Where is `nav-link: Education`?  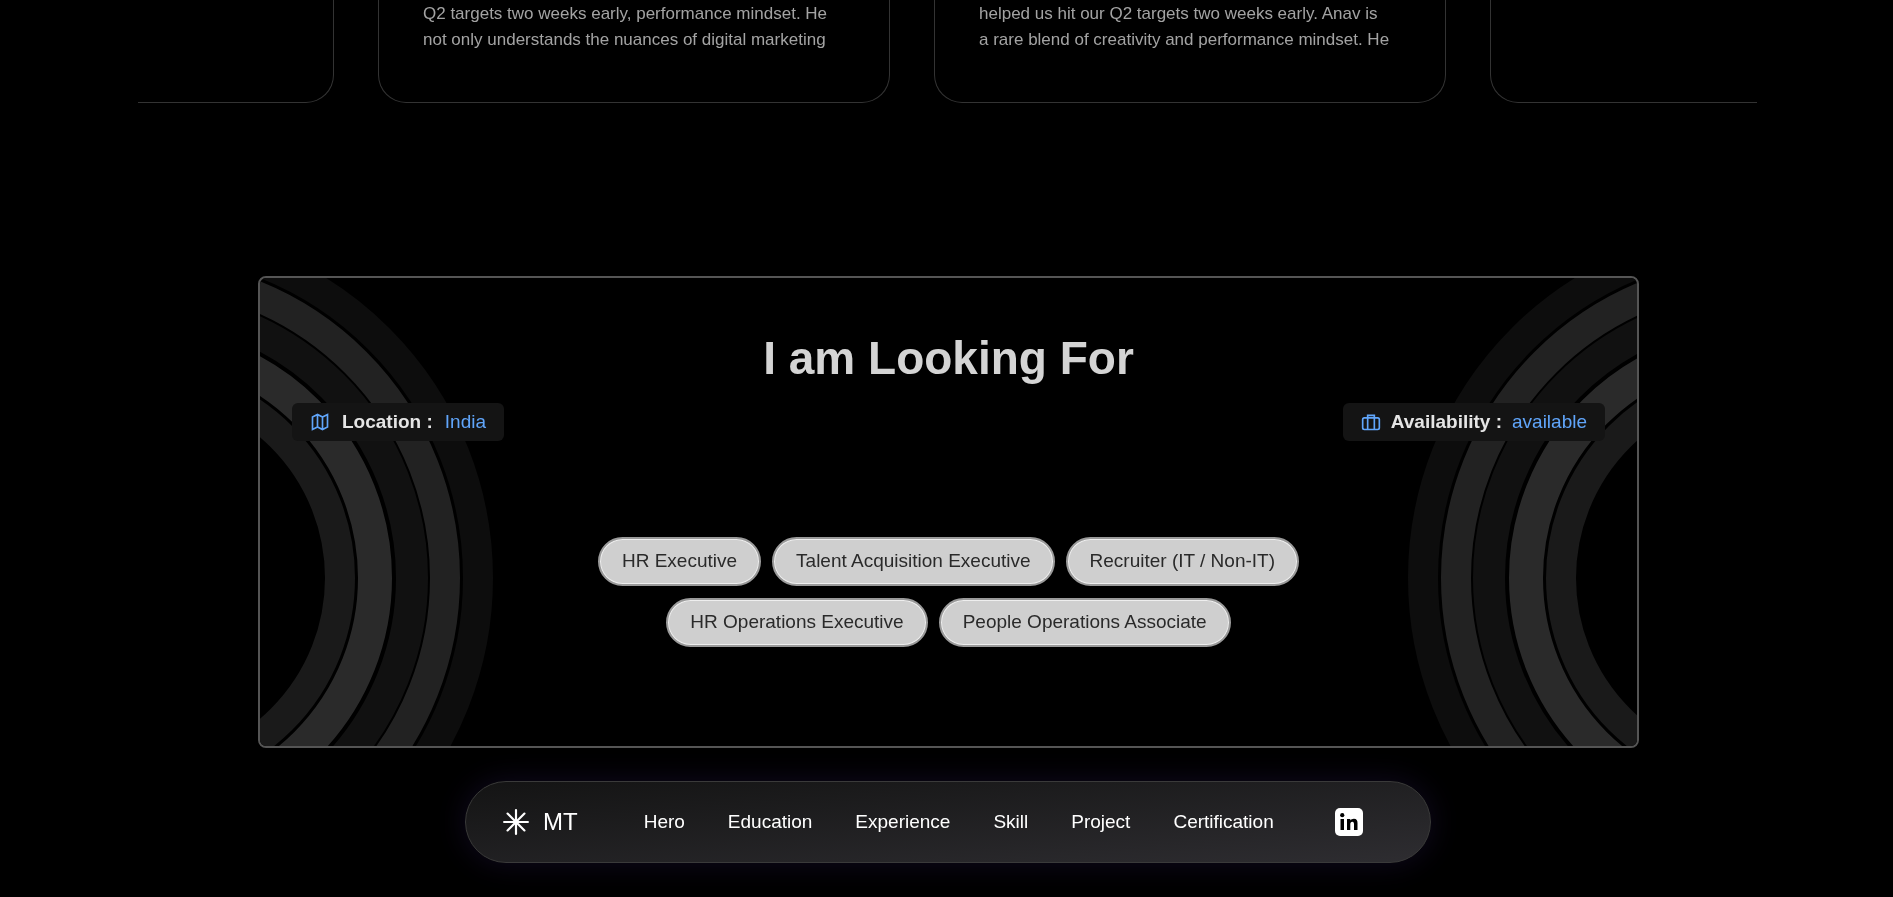
nav-link: Education is located at coordinates (770, 822).